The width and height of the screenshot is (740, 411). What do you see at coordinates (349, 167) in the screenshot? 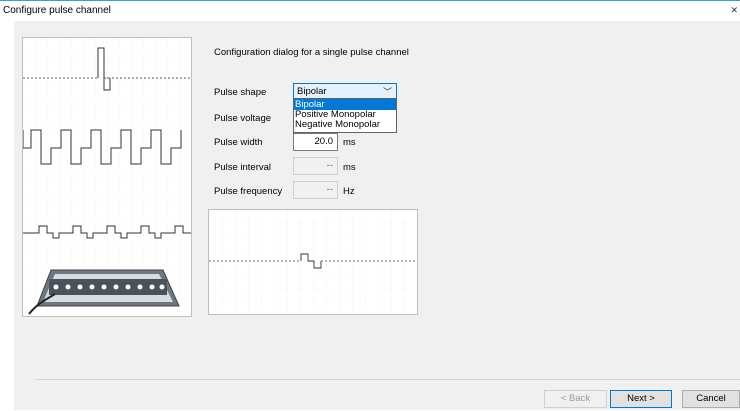
I see `pulse-interval-unit: ms` at bounding box center [349, 167].